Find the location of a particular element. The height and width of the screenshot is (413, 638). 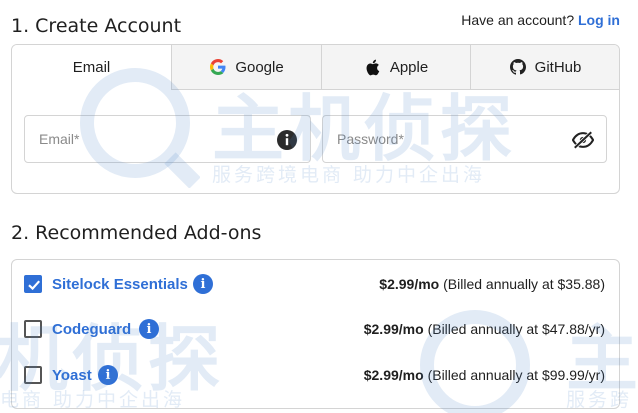

codeguard-price: $2.99/mo (Billed annually at $47.88/yr) is located at coordinates (484, 329).